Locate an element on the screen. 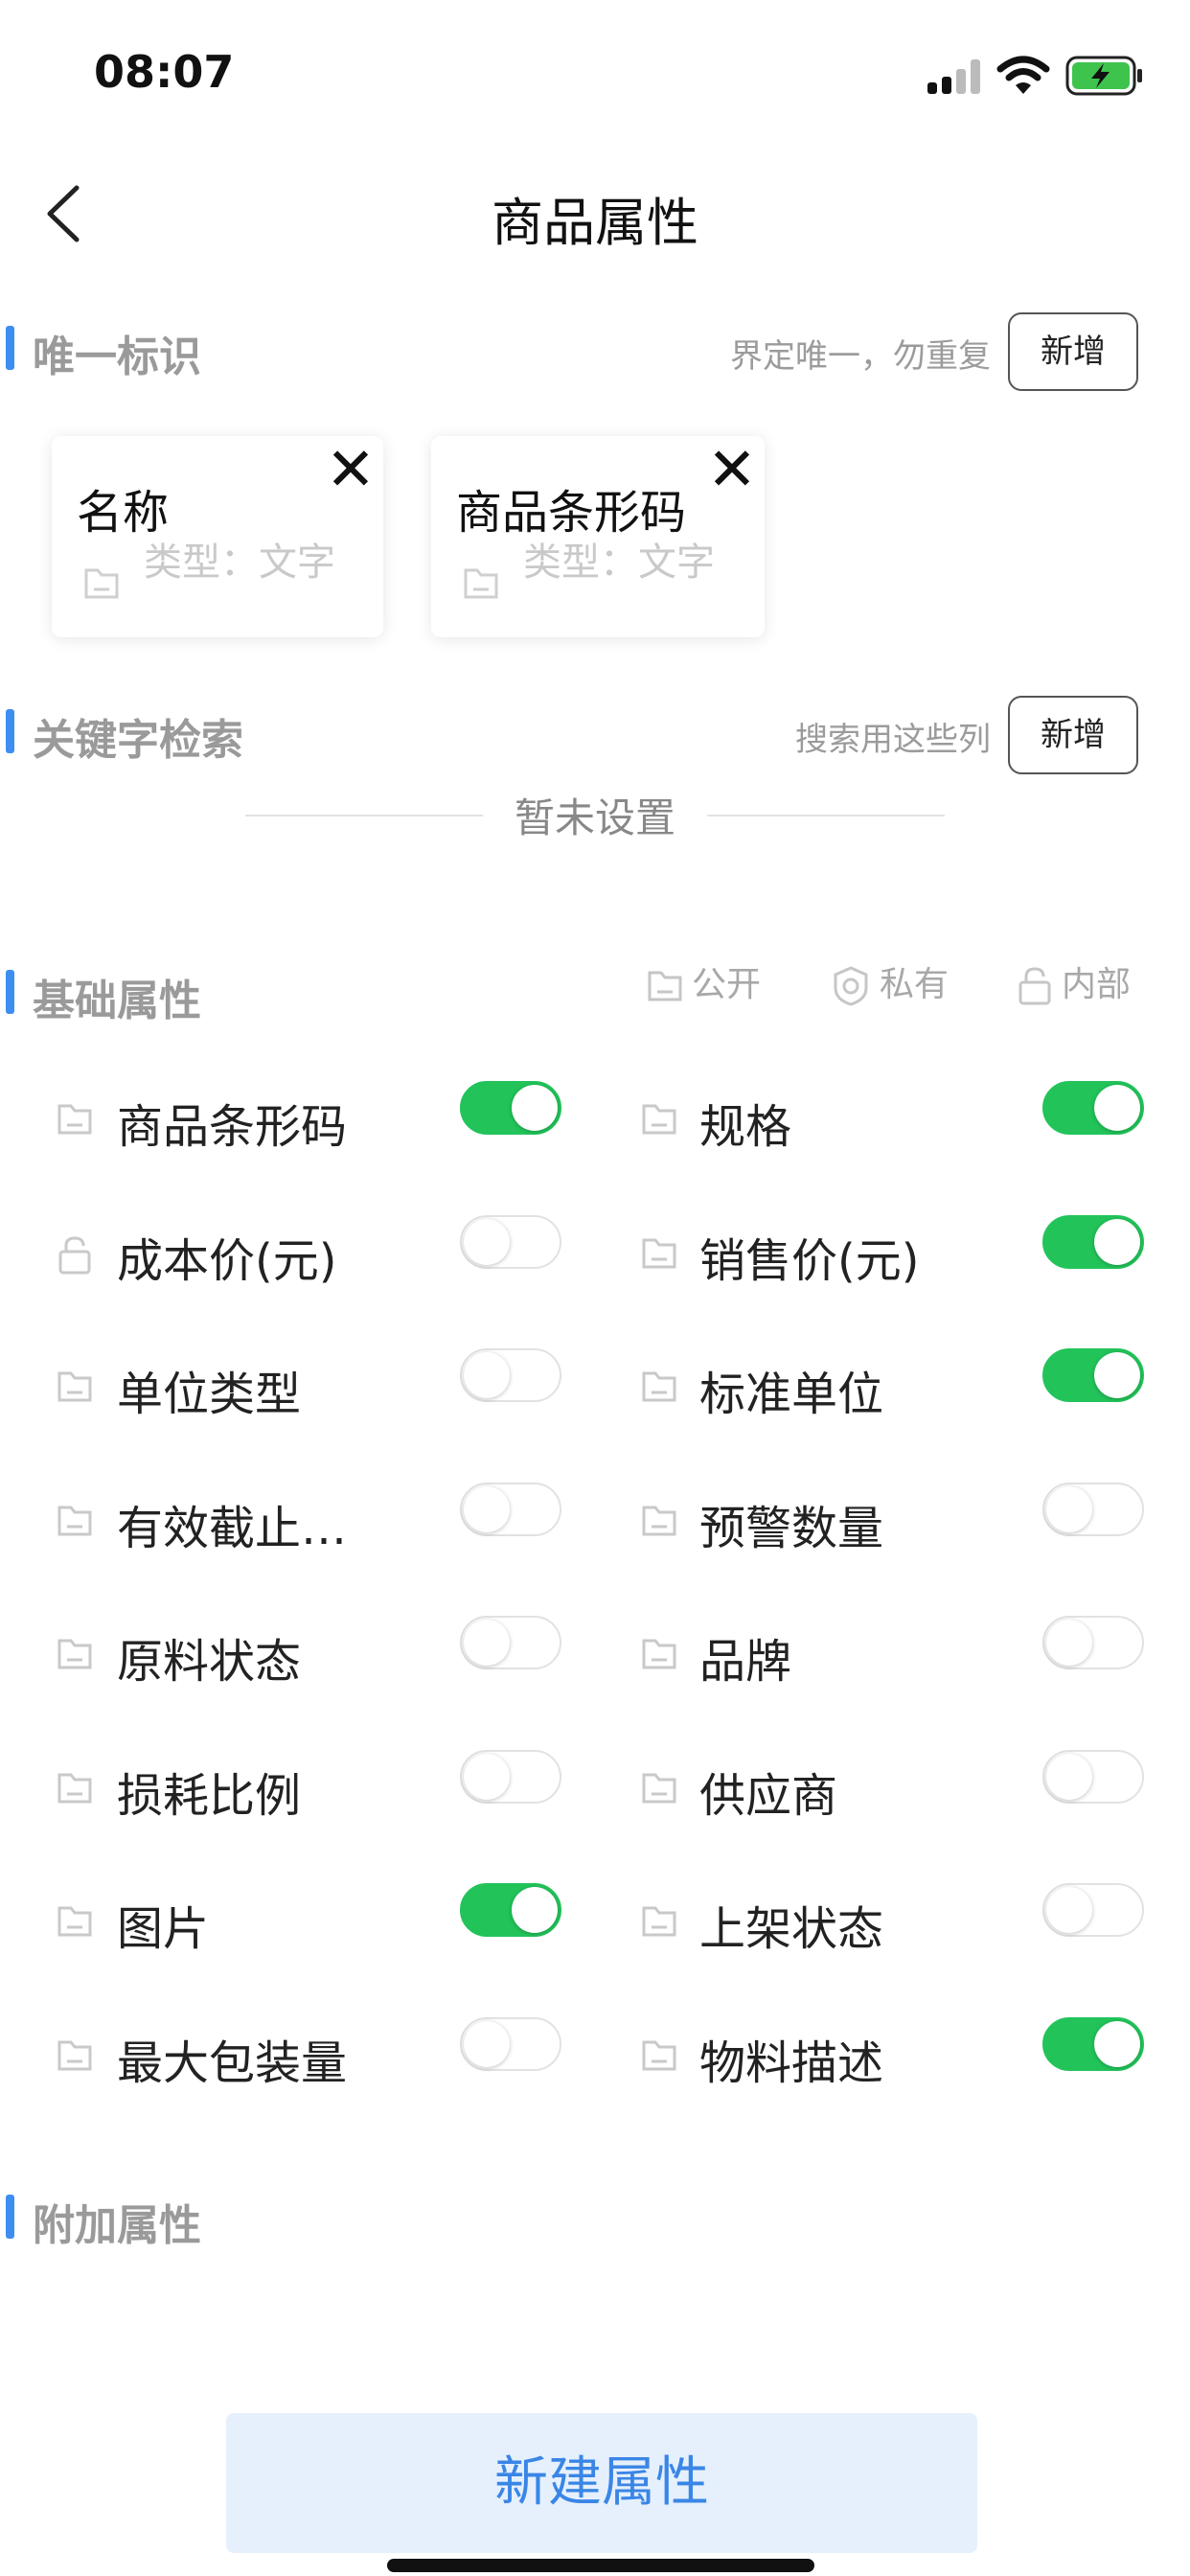  attribute-label: 预警数量 is located at coordinates (792, 1528).